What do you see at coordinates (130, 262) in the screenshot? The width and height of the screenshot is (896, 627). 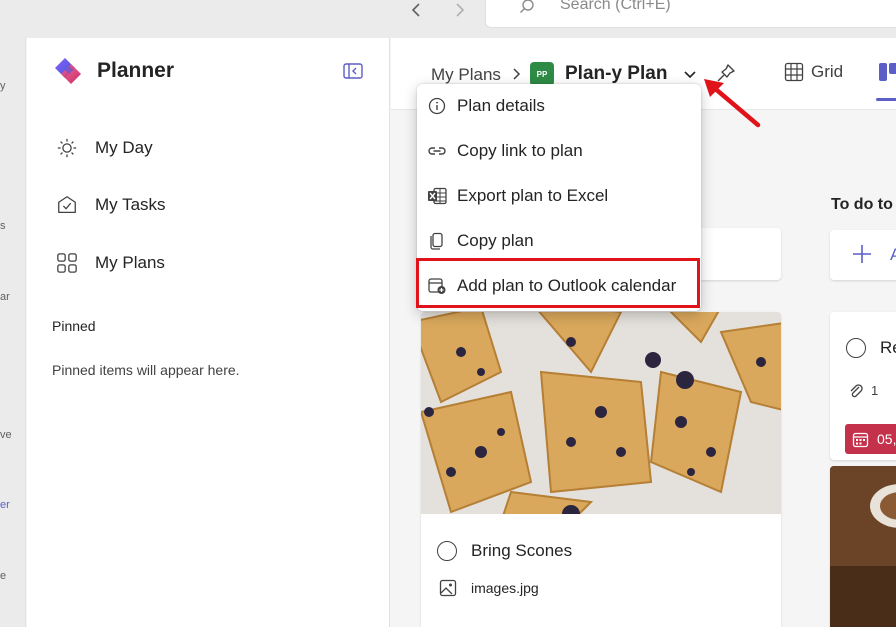 I see `sidebar-item-label: My Plans` at bounding box center [130, 262].